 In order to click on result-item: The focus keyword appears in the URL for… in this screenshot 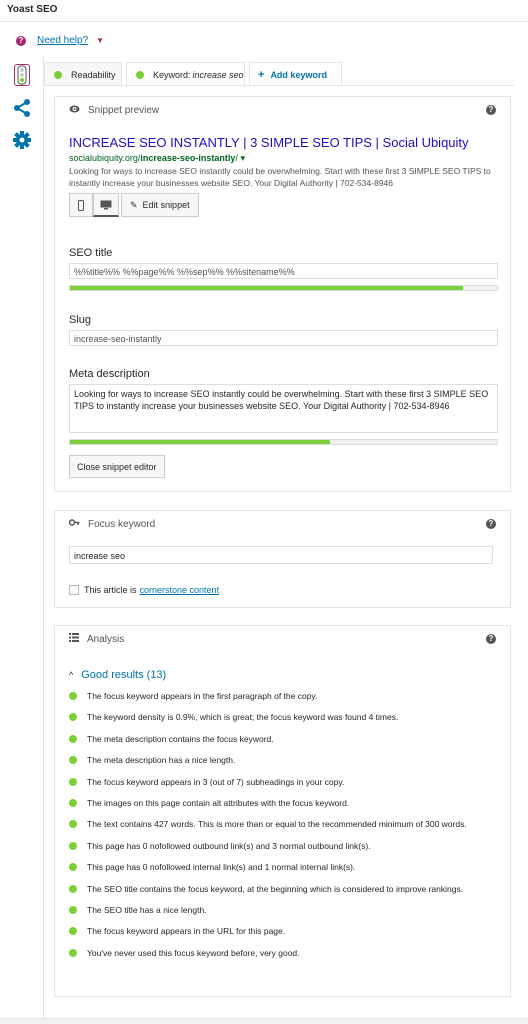, I will do `click(279, 931)`.